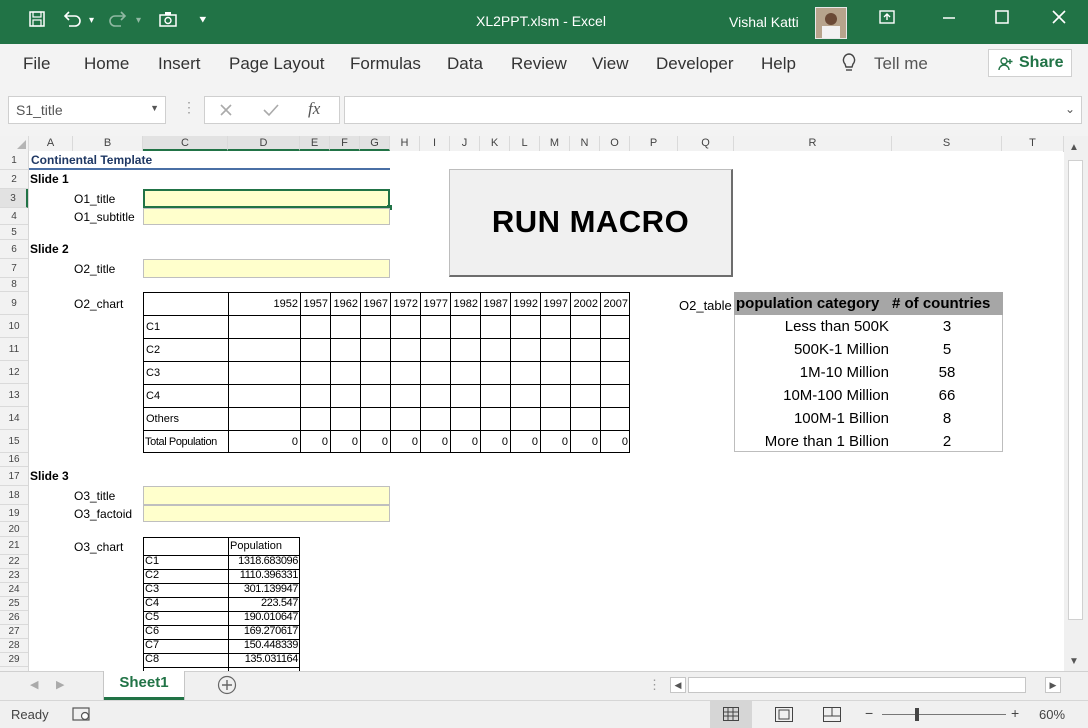 The width and height of the screenshot is (1088, 728). Describe the element at coordinates (539, 64) in the screenshot. I see `tab-review: Review` at that location.